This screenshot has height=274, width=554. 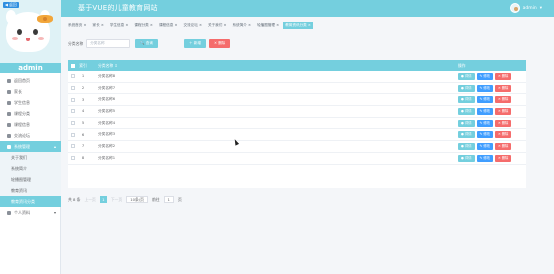 What do you see at coordinates (89, 200) in the screenshot?
I see `prev-page-button: 上一页` at bounding box center [89, 200].